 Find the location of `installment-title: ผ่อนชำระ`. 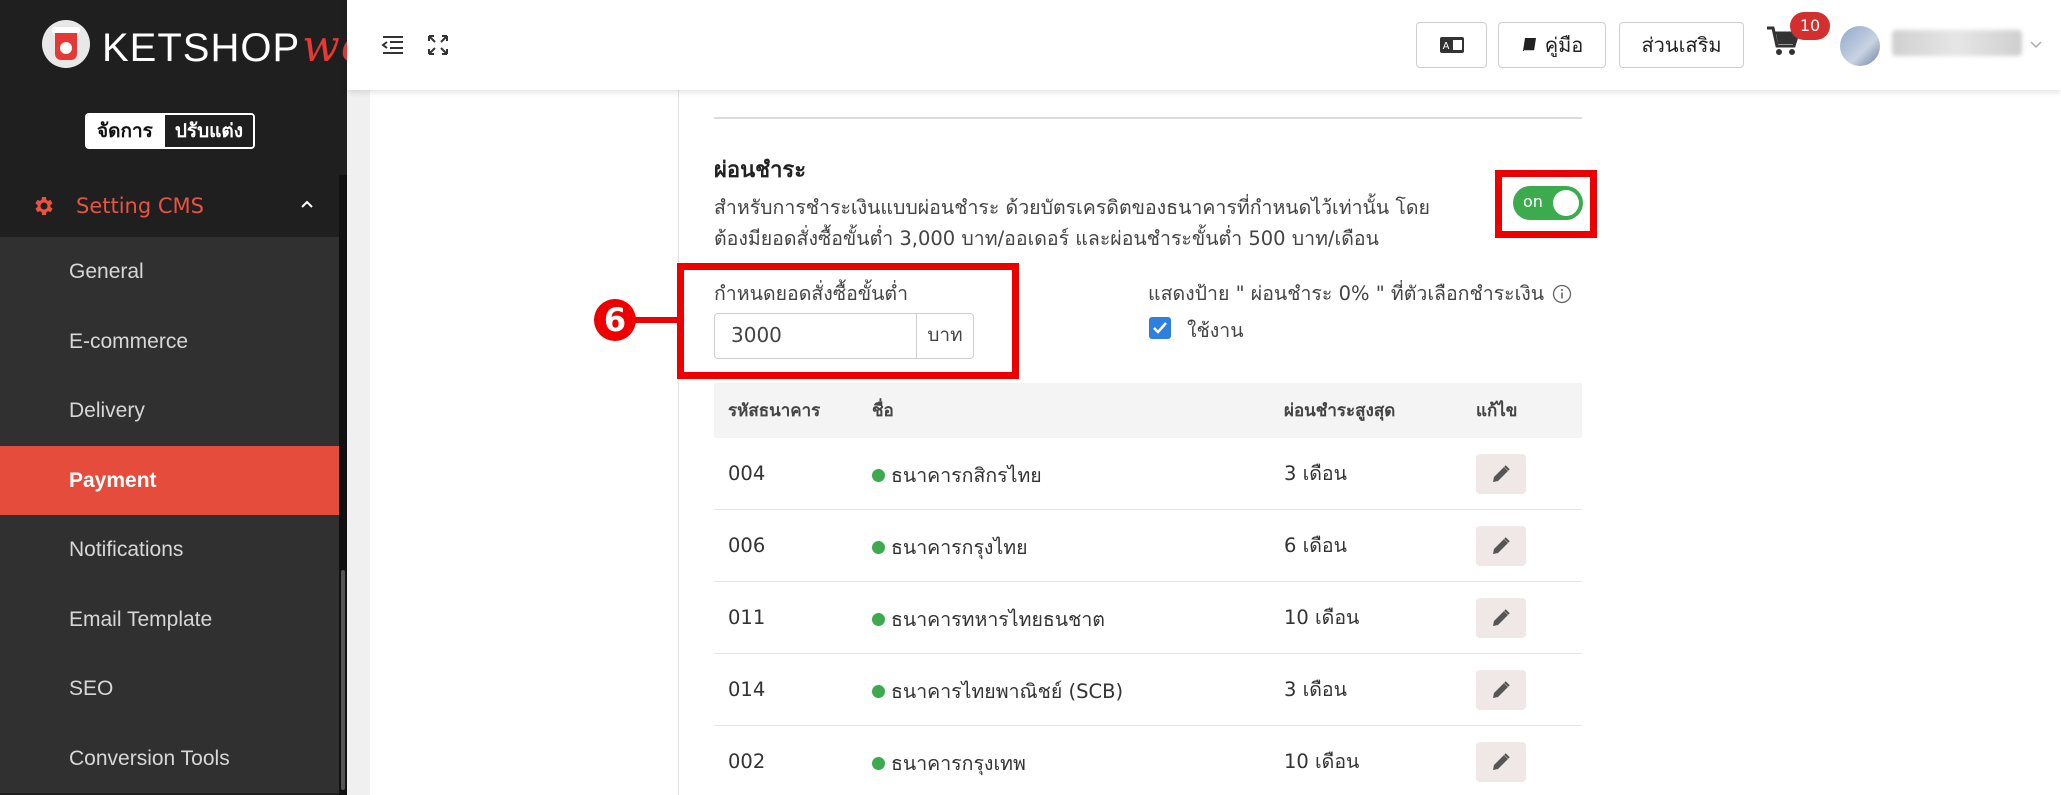

installment-title: ผ่อนชำระ is located at coordinates (760, 170).